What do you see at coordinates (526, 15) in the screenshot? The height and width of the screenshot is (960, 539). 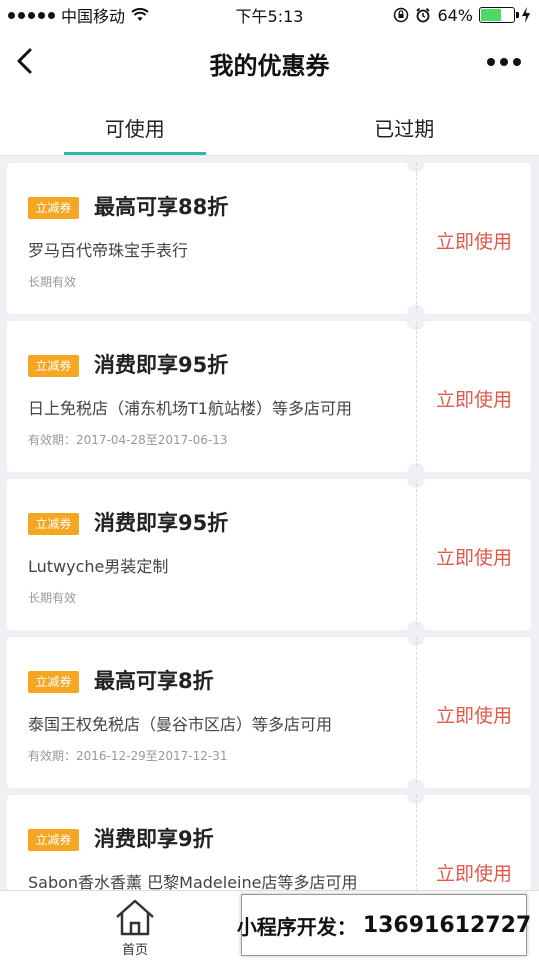 I see `charging-icon` at bounding box center [526, 15].